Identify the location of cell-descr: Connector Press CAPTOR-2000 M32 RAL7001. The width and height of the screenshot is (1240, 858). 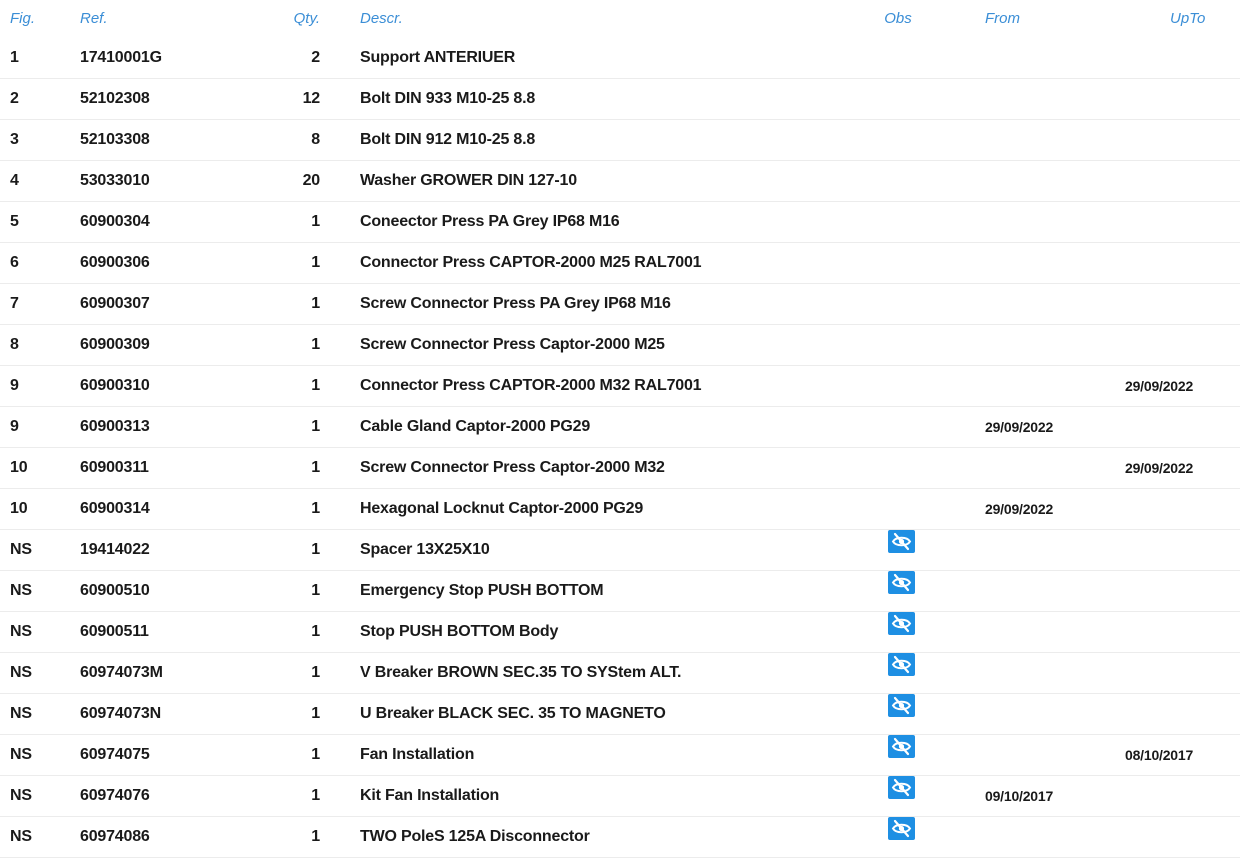
(531, 385).